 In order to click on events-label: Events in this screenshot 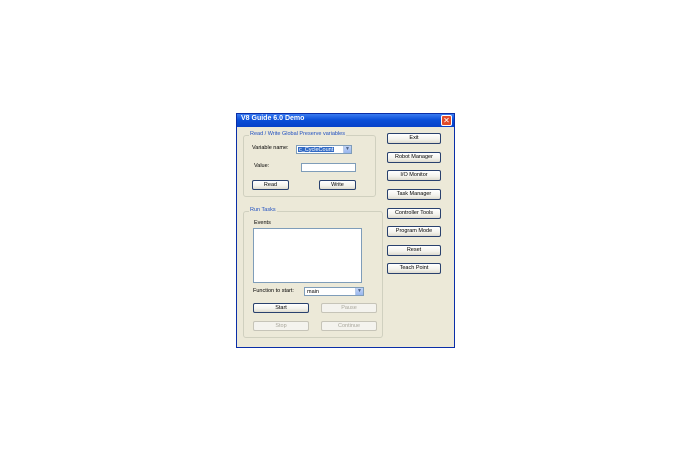, I will do `click(262, 223)`.